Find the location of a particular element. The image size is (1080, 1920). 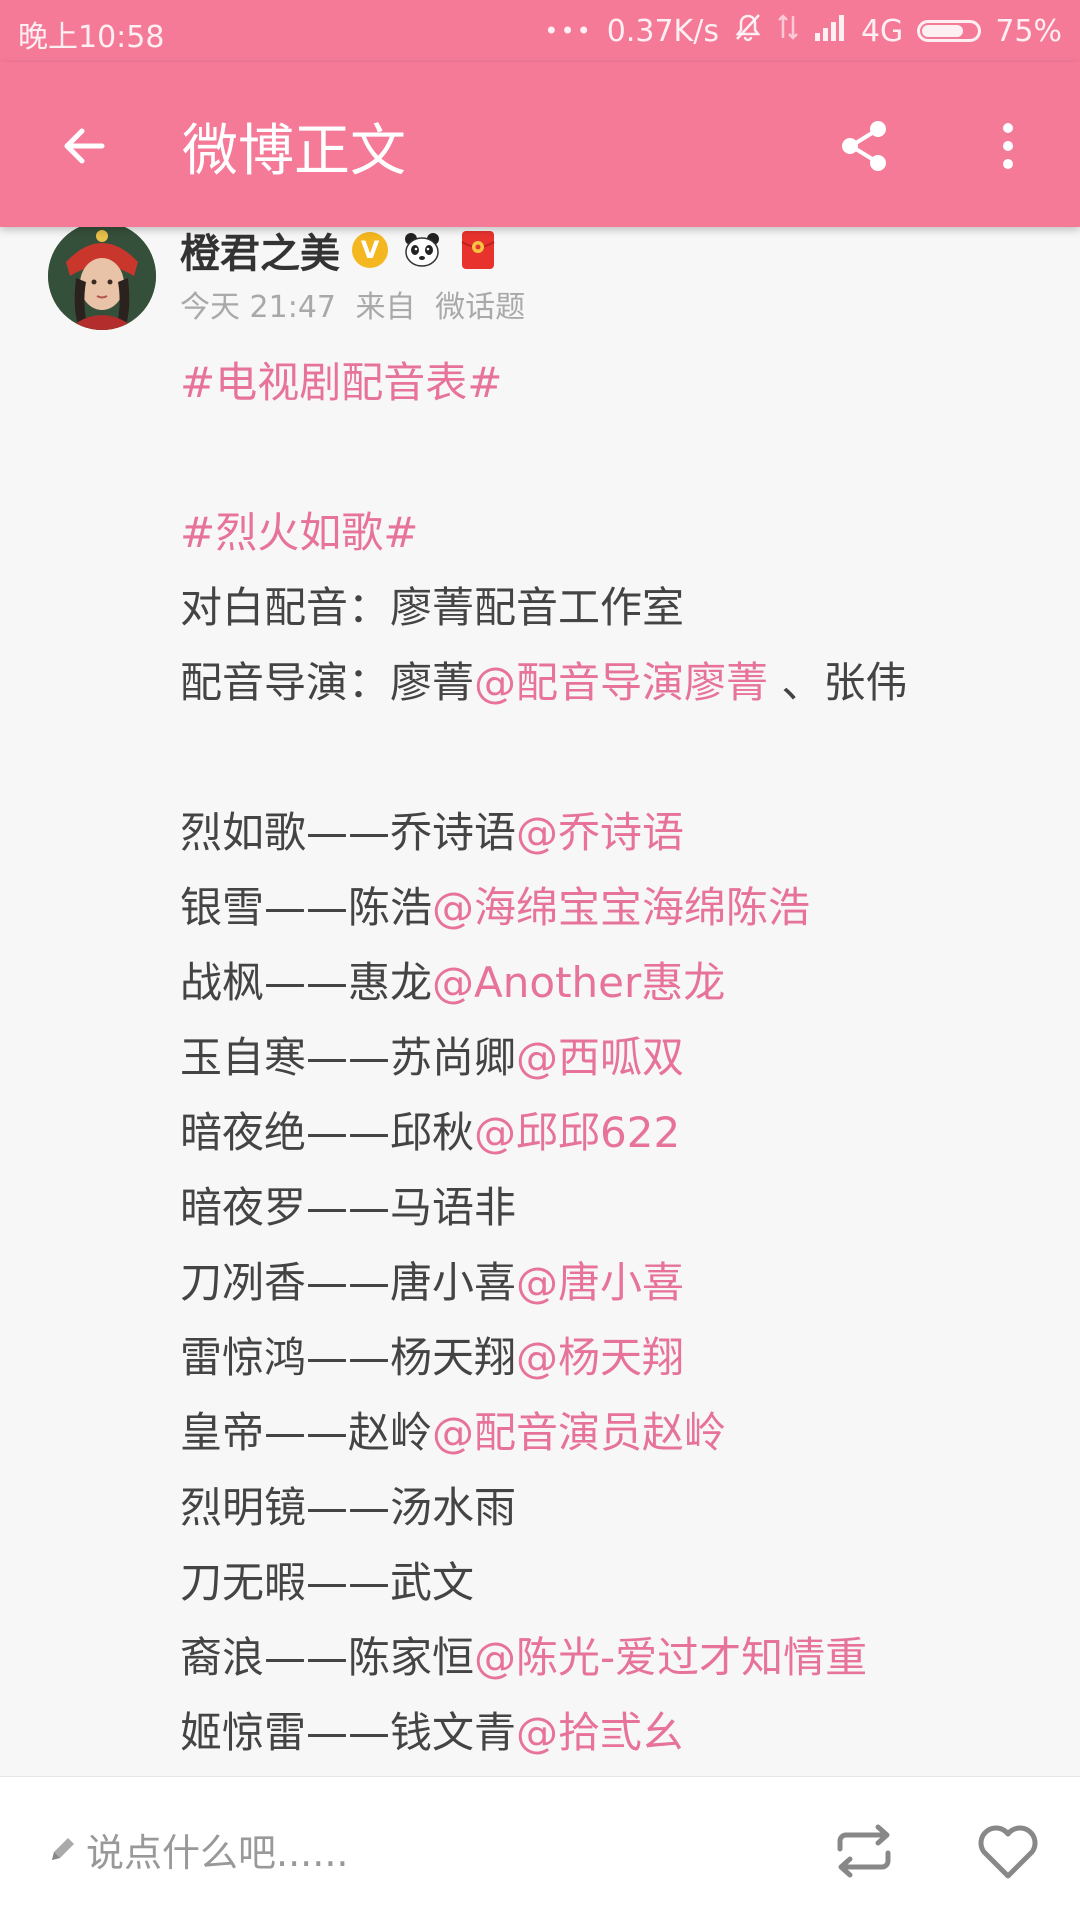

post-line: #烈火如歌# is located at coordinates (610, 532).